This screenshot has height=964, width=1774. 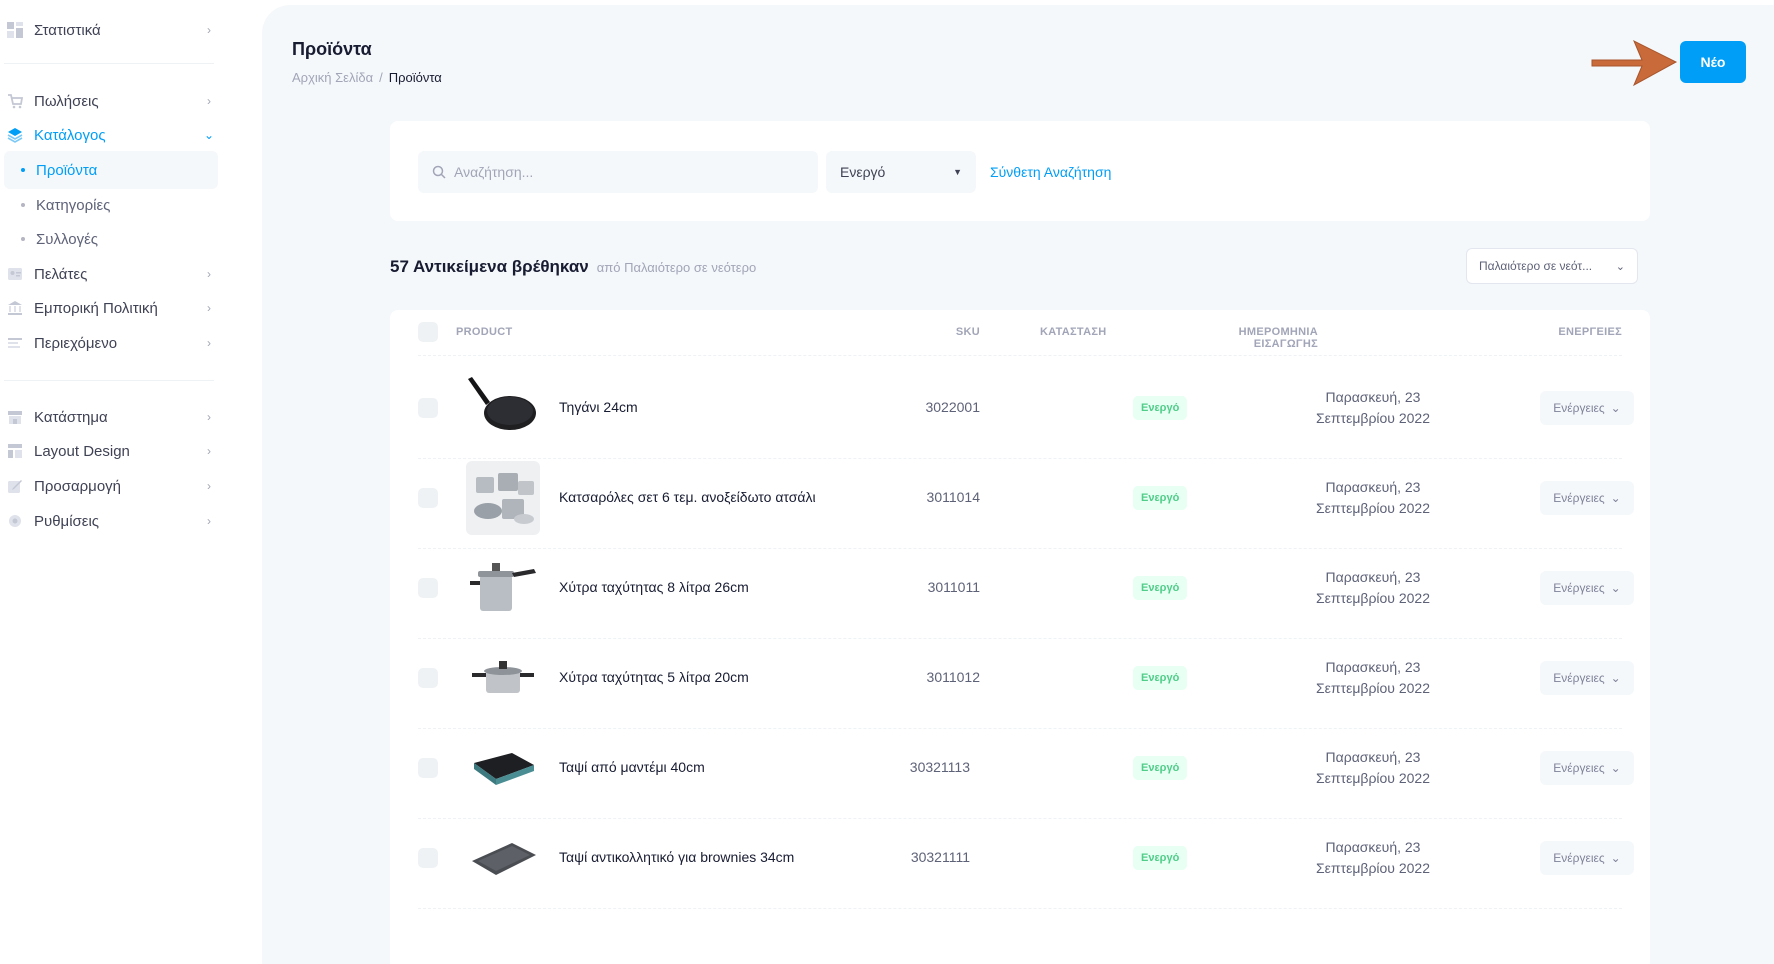 I want to click on sidebar-item-store: Κατάστημα ›, so click(x=109, y=417).